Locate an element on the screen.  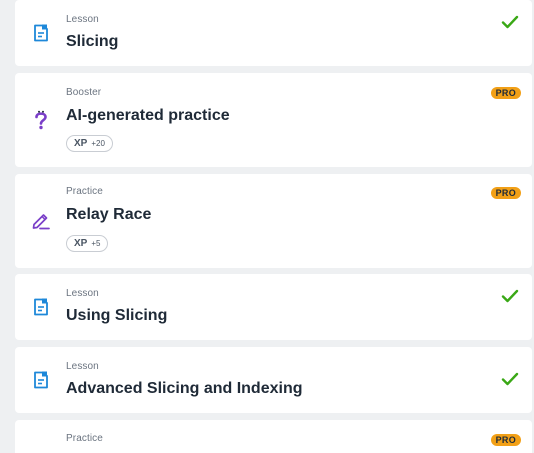
item-title: Using Slicing is located at coordinates (117, 315).